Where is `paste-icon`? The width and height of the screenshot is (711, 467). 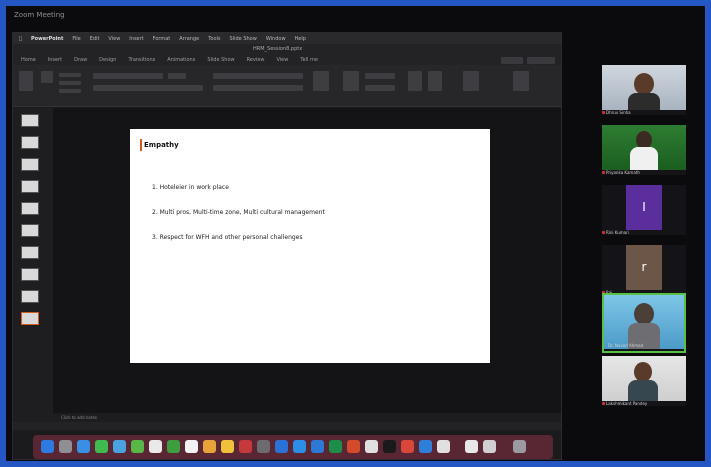
paste-icon is located at coordinates (26, 81).